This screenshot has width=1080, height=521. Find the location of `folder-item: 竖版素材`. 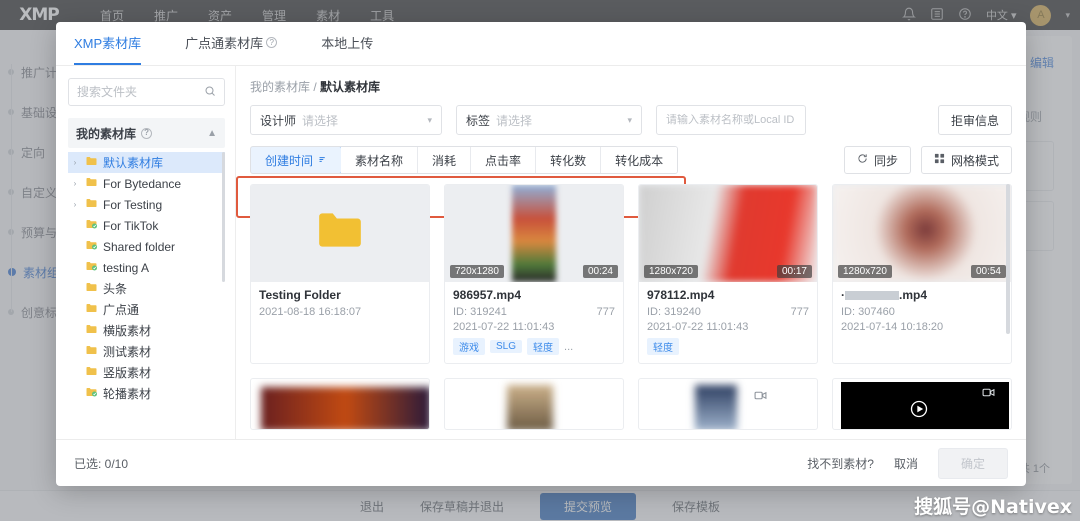

folder-item: 竖版素材 is located at coordinates (146, 372).